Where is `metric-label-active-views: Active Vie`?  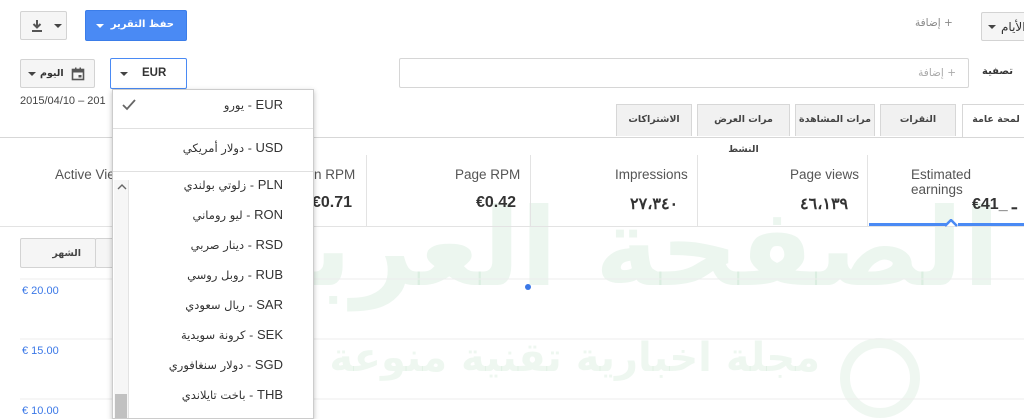 metric-label-active-views: Active Vie is located at coordinates (85, 174).